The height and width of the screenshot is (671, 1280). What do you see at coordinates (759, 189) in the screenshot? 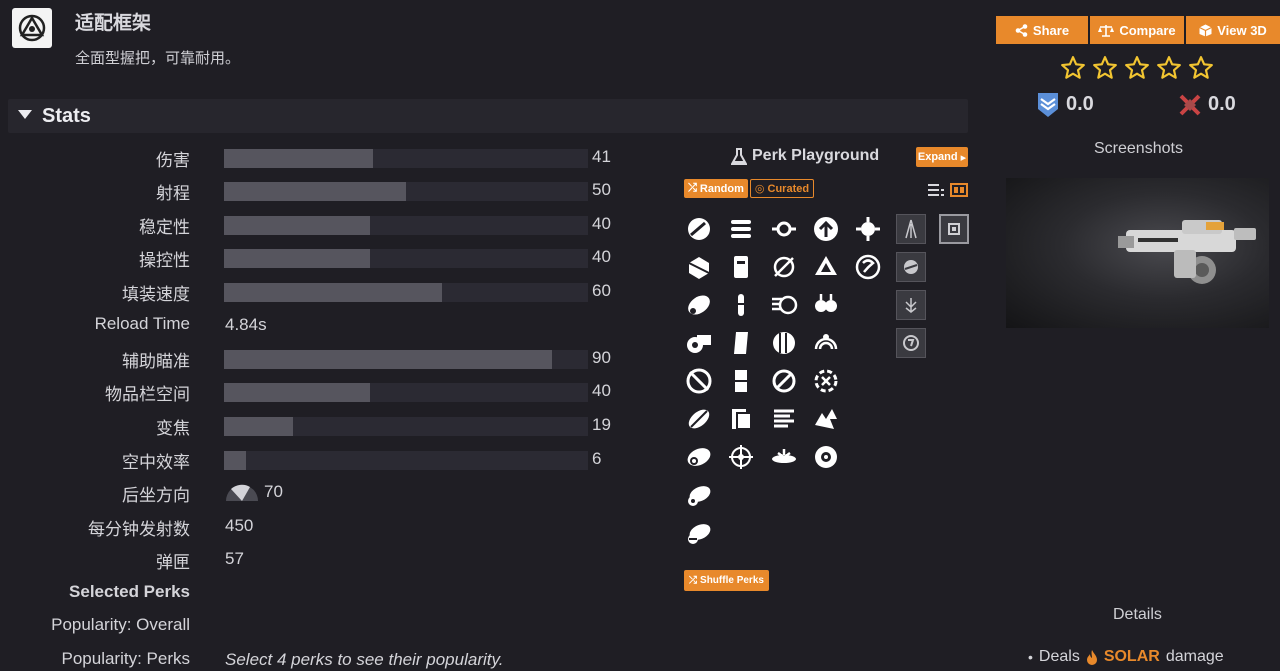
I see `target-icon: ◎` at bounding box center [759, 189].